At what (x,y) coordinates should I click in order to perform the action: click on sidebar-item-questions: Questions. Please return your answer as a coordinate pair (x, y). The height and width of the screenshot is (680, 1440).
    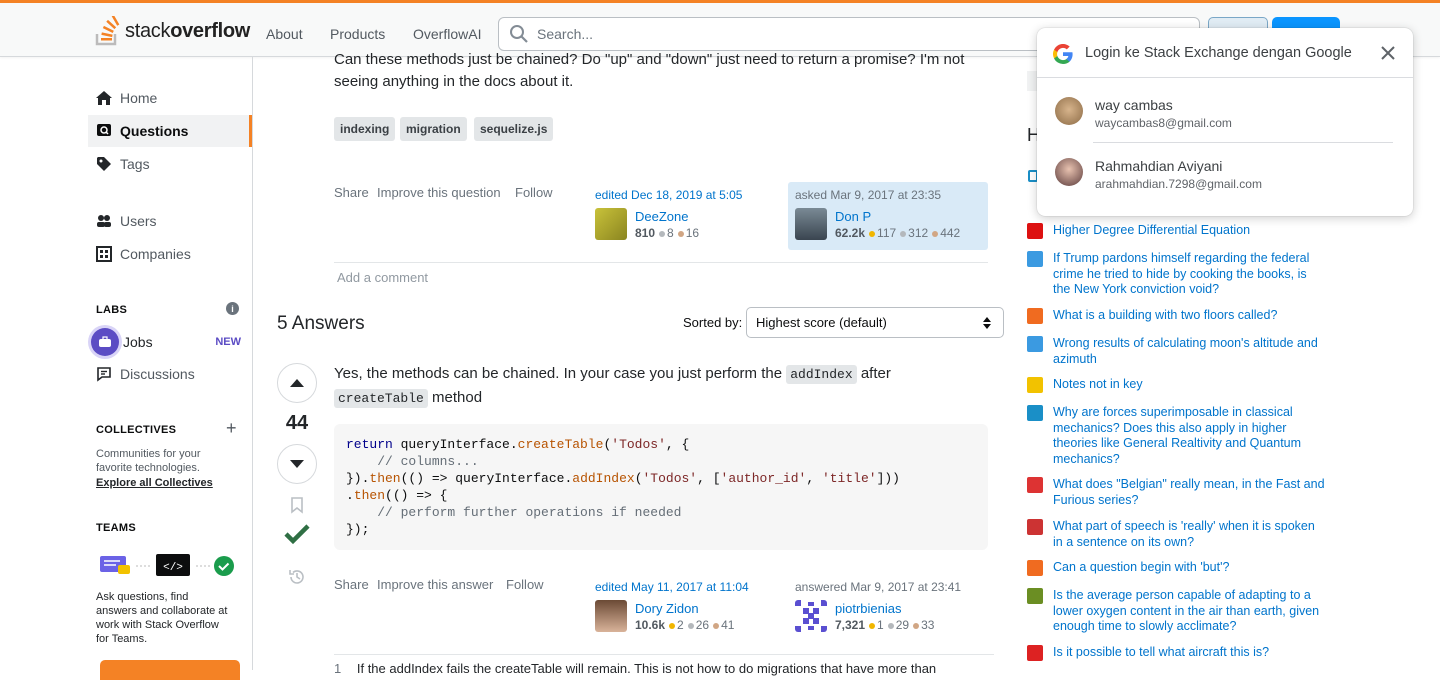
    Looking at the image, I should click on (170, 131).